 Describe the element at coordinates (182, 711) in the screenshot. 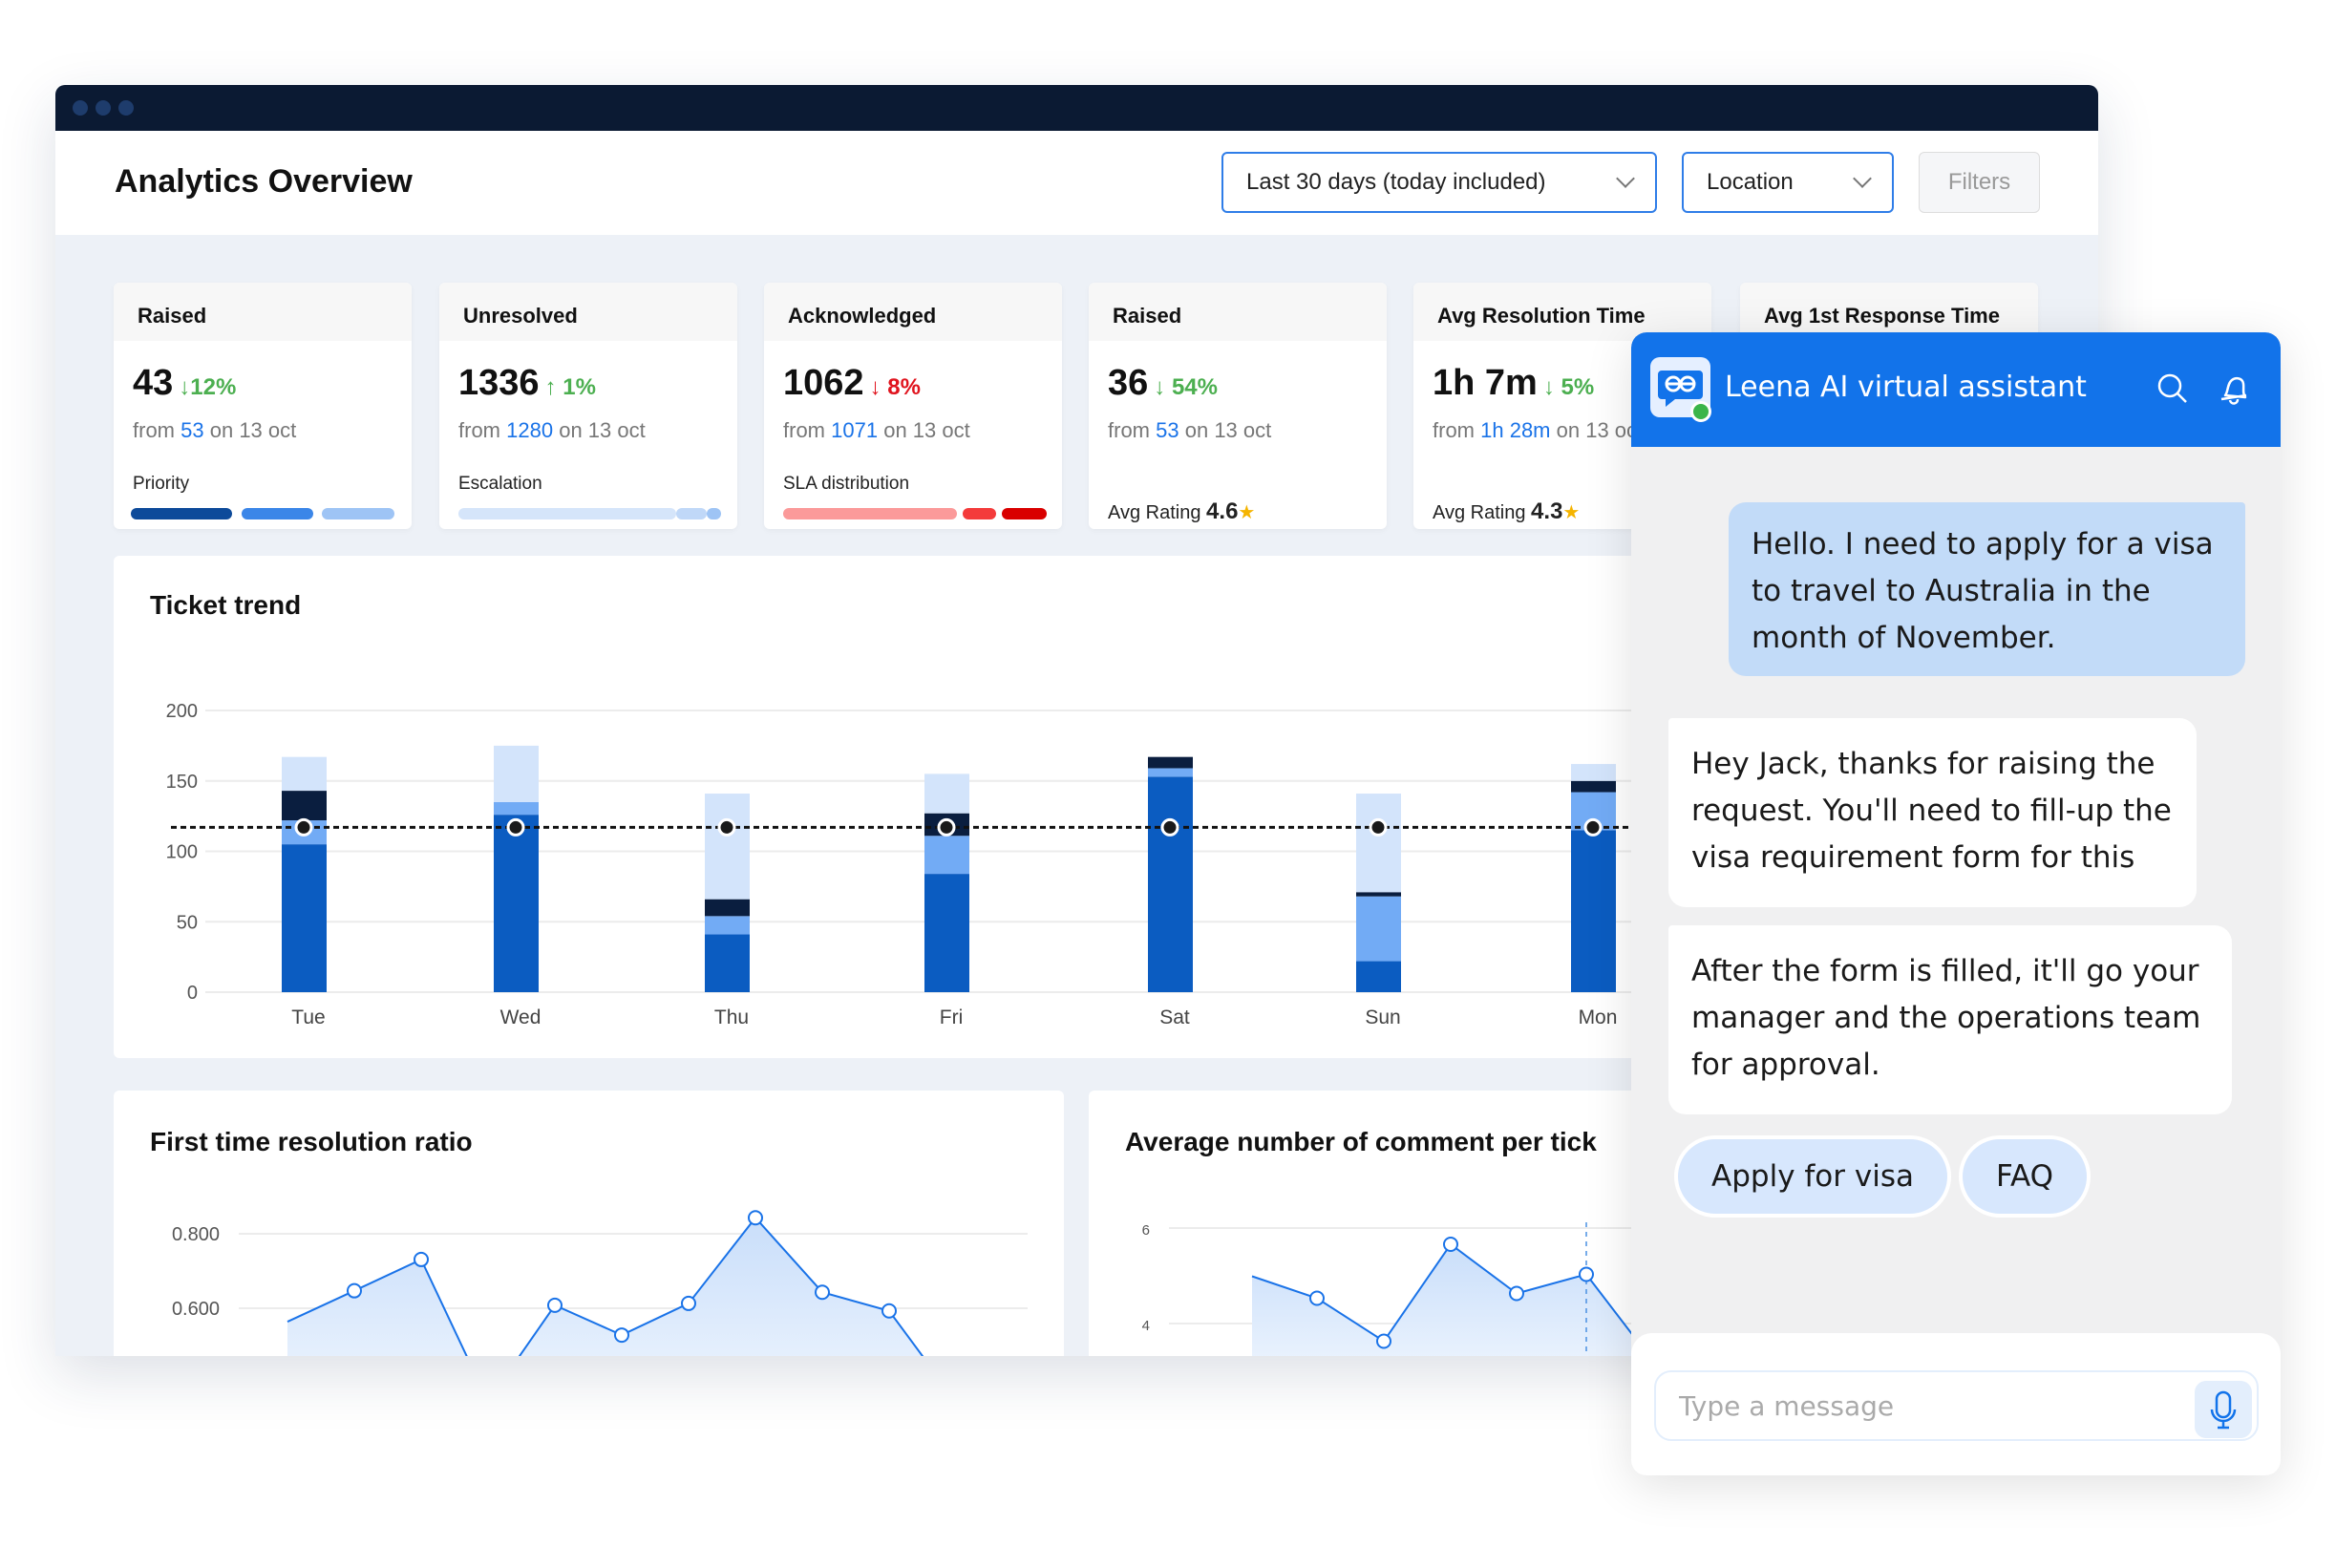

I see `y-tick-label: 200` at that location.